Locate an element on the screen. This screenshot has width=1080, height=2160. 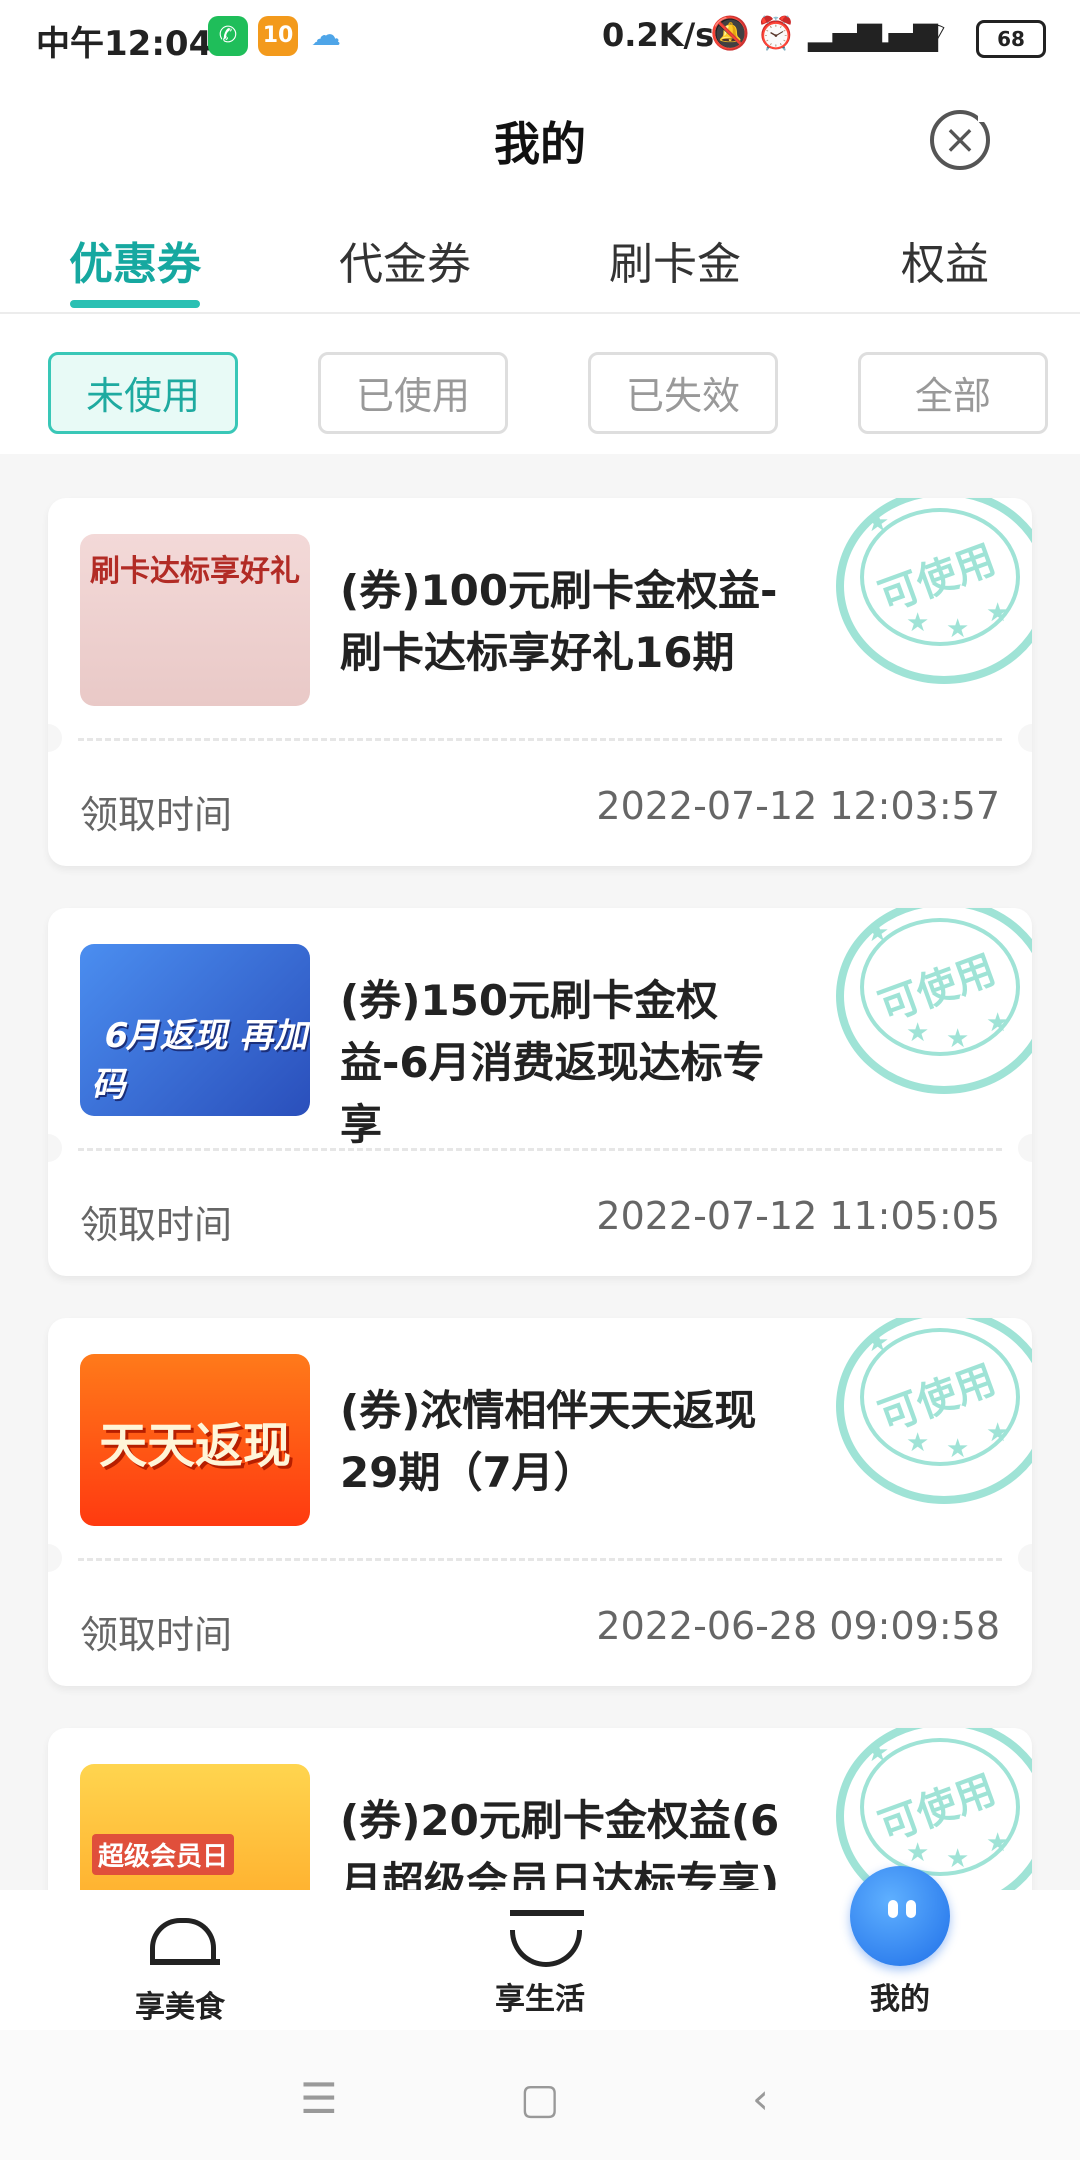
mute-icon: 🔕 is located at coordinates (730, 33).